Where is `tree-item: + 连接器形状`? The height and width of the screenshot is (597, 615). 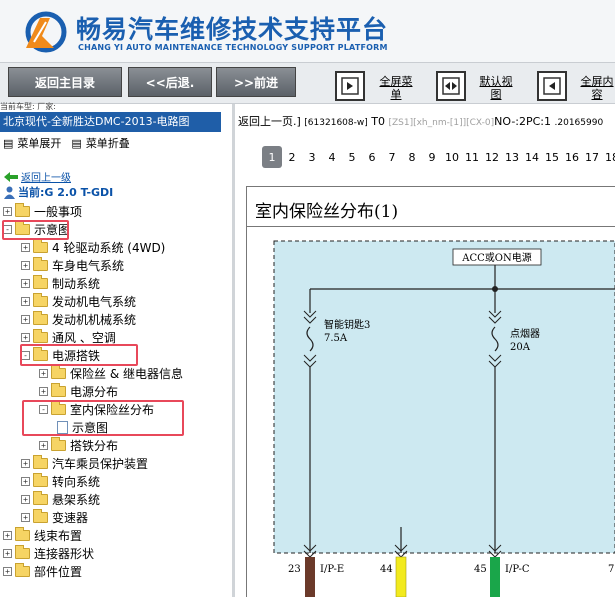
tree-item: + 连接器形状 is located at coordinates (48, 553).